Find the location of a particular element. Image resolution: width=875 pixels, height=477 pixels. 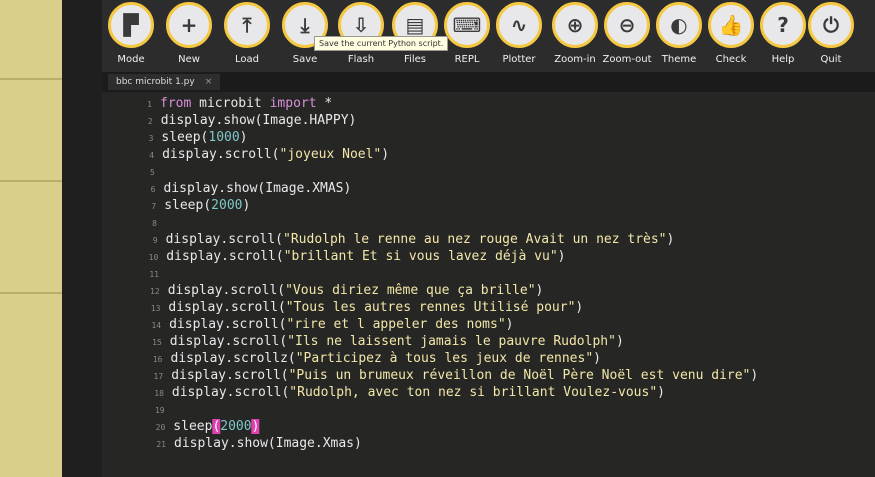

toolbar-button-repl: ⌨ REPL is located at coordinates (467, 33).